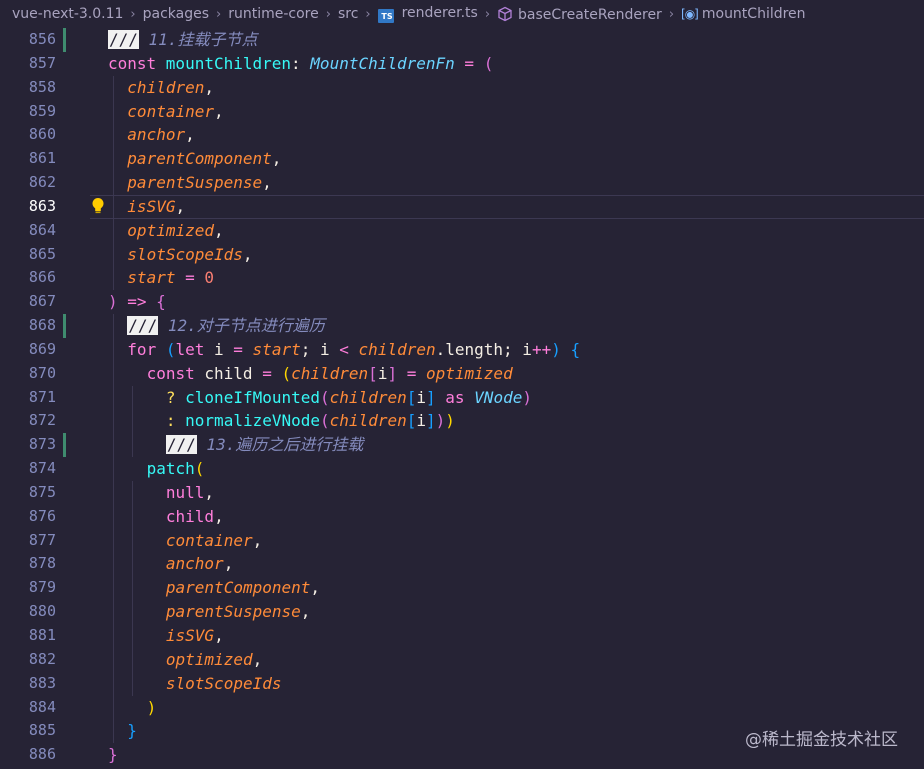  I want to click on breadcrumb-item: [◉] mountChildren, so click(743, 14).